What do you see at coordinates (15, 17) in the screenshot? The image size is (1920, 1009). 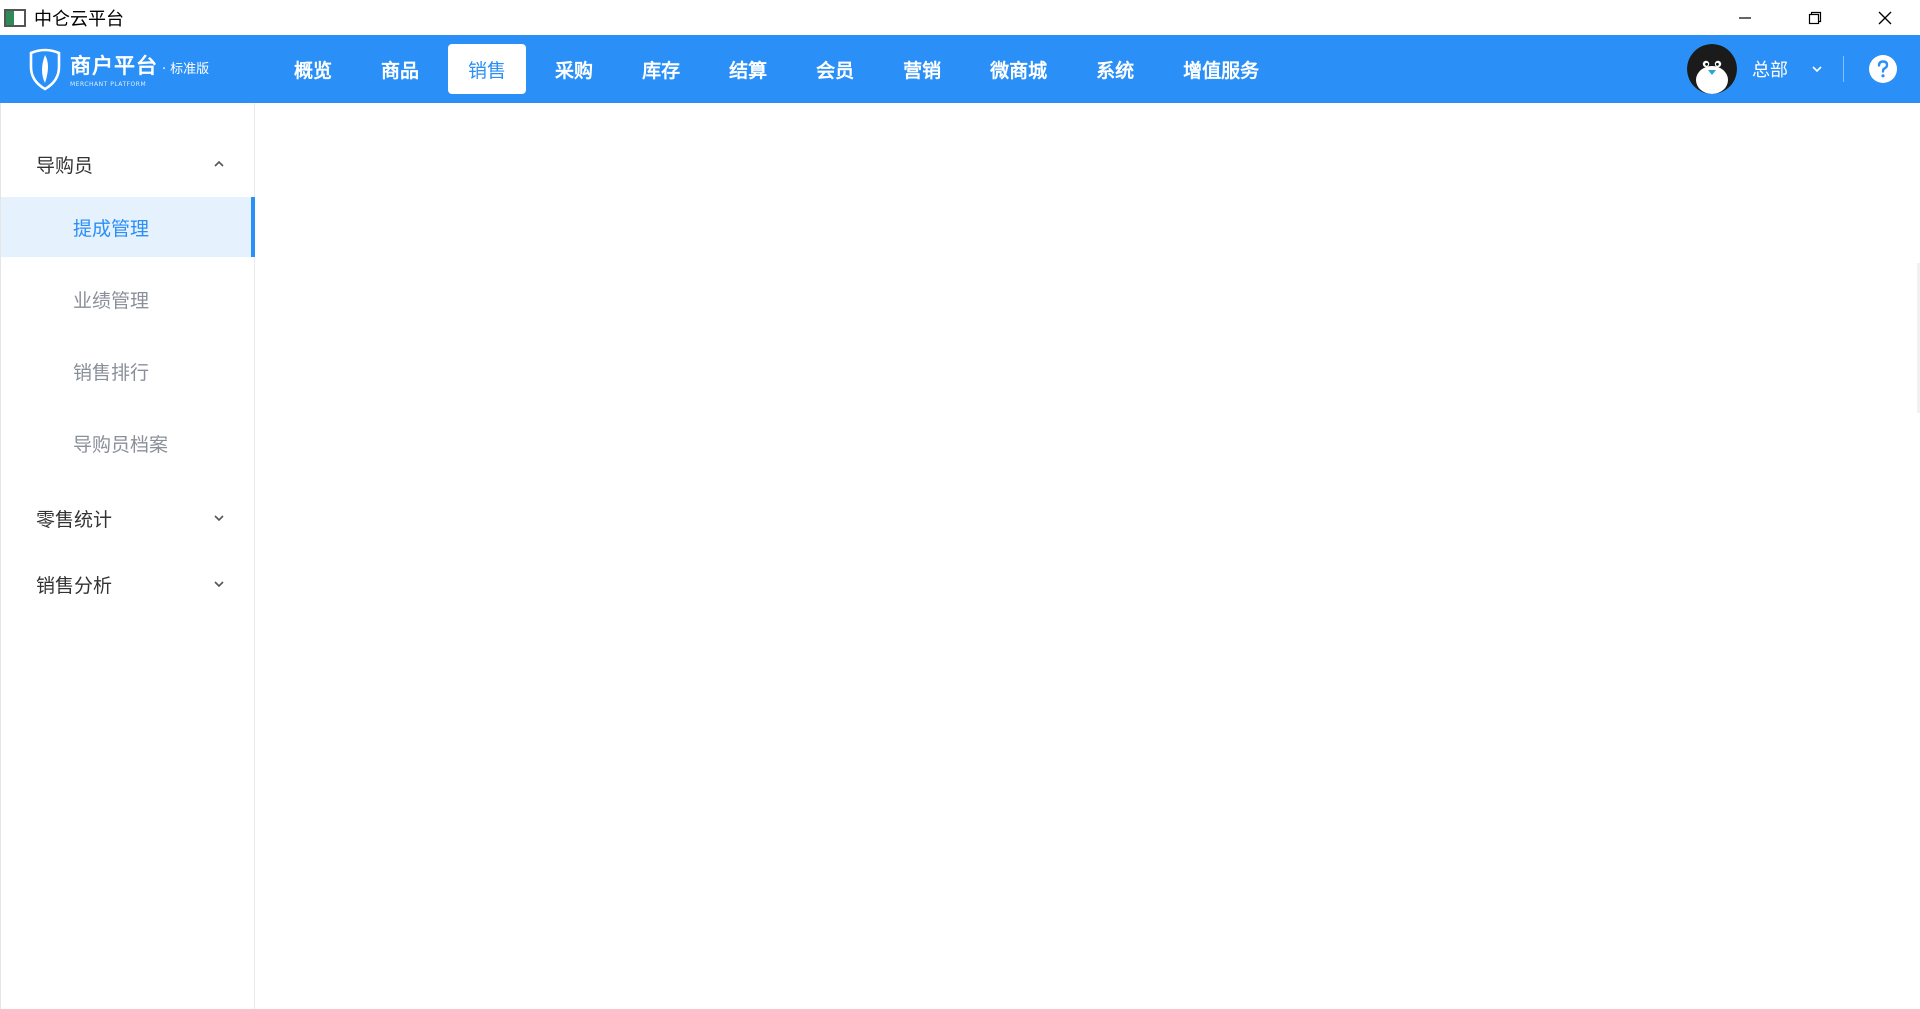 I see `app-icon` at bounding box center [15, 17].